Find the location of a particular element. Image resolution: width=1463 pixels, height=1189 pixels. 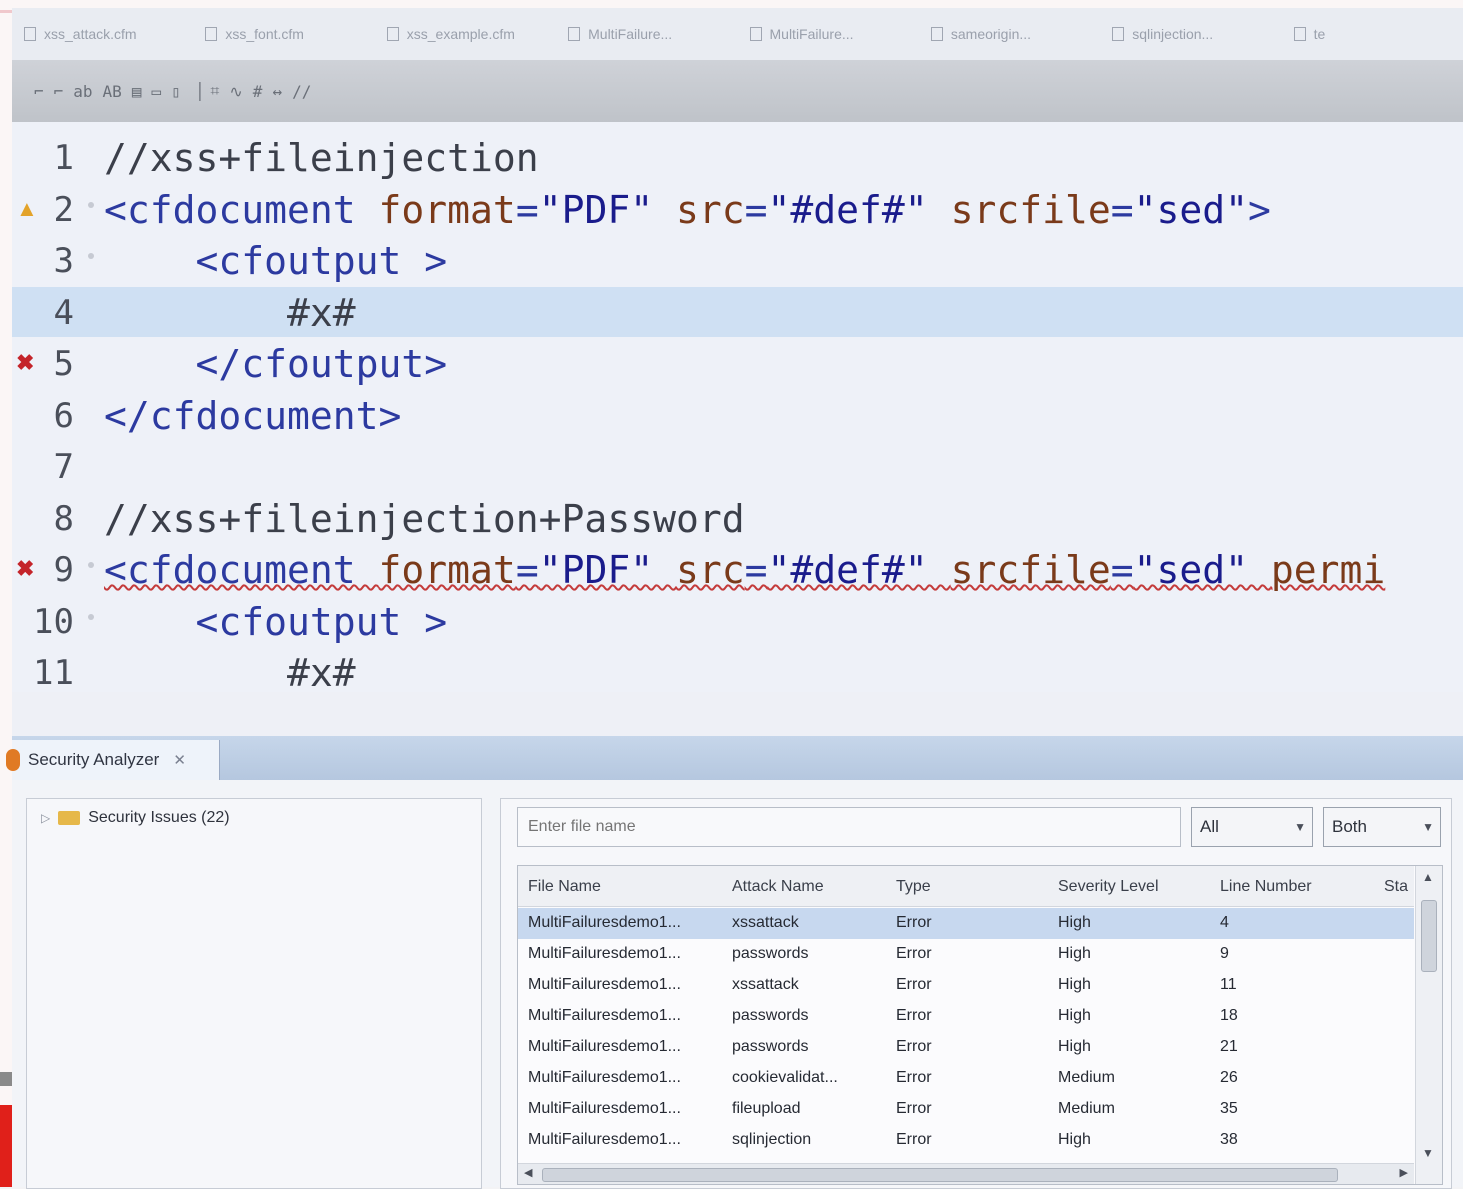

toolbar-button: ↔ is located at coordinates (277, 91).